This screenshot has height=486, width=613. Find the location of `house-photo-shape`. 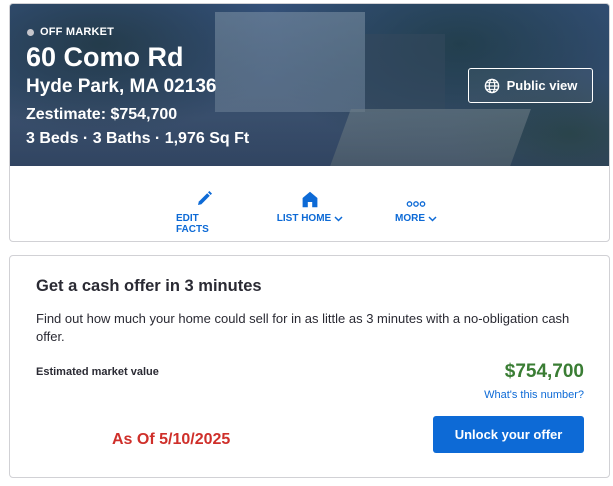

house-photo-shape is located at coordinates (290, 62).